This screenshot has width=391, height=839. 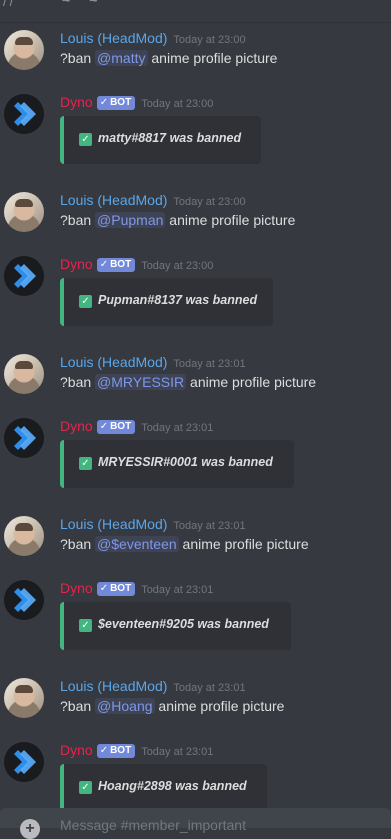 What do you see at coordinates (81, 4) in the screenshot?
I see `channel-header-fragment: ~ ' ~` at bounding box center [81, 4].